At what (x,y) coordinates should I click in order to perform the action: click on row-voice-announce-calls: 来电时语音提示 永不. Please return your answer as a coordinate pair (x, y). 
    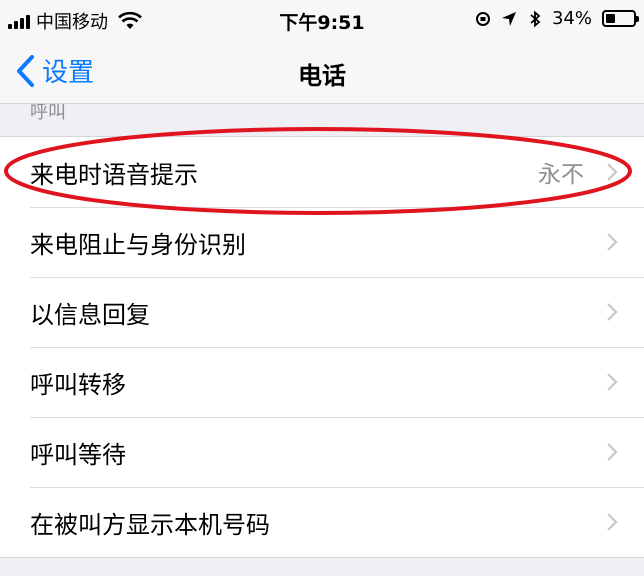
    Looking at the image, I should click on (322, 172).